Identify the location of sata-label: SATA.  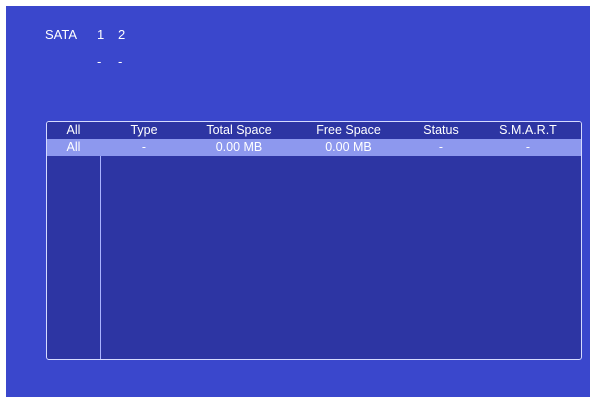
(61, 34).